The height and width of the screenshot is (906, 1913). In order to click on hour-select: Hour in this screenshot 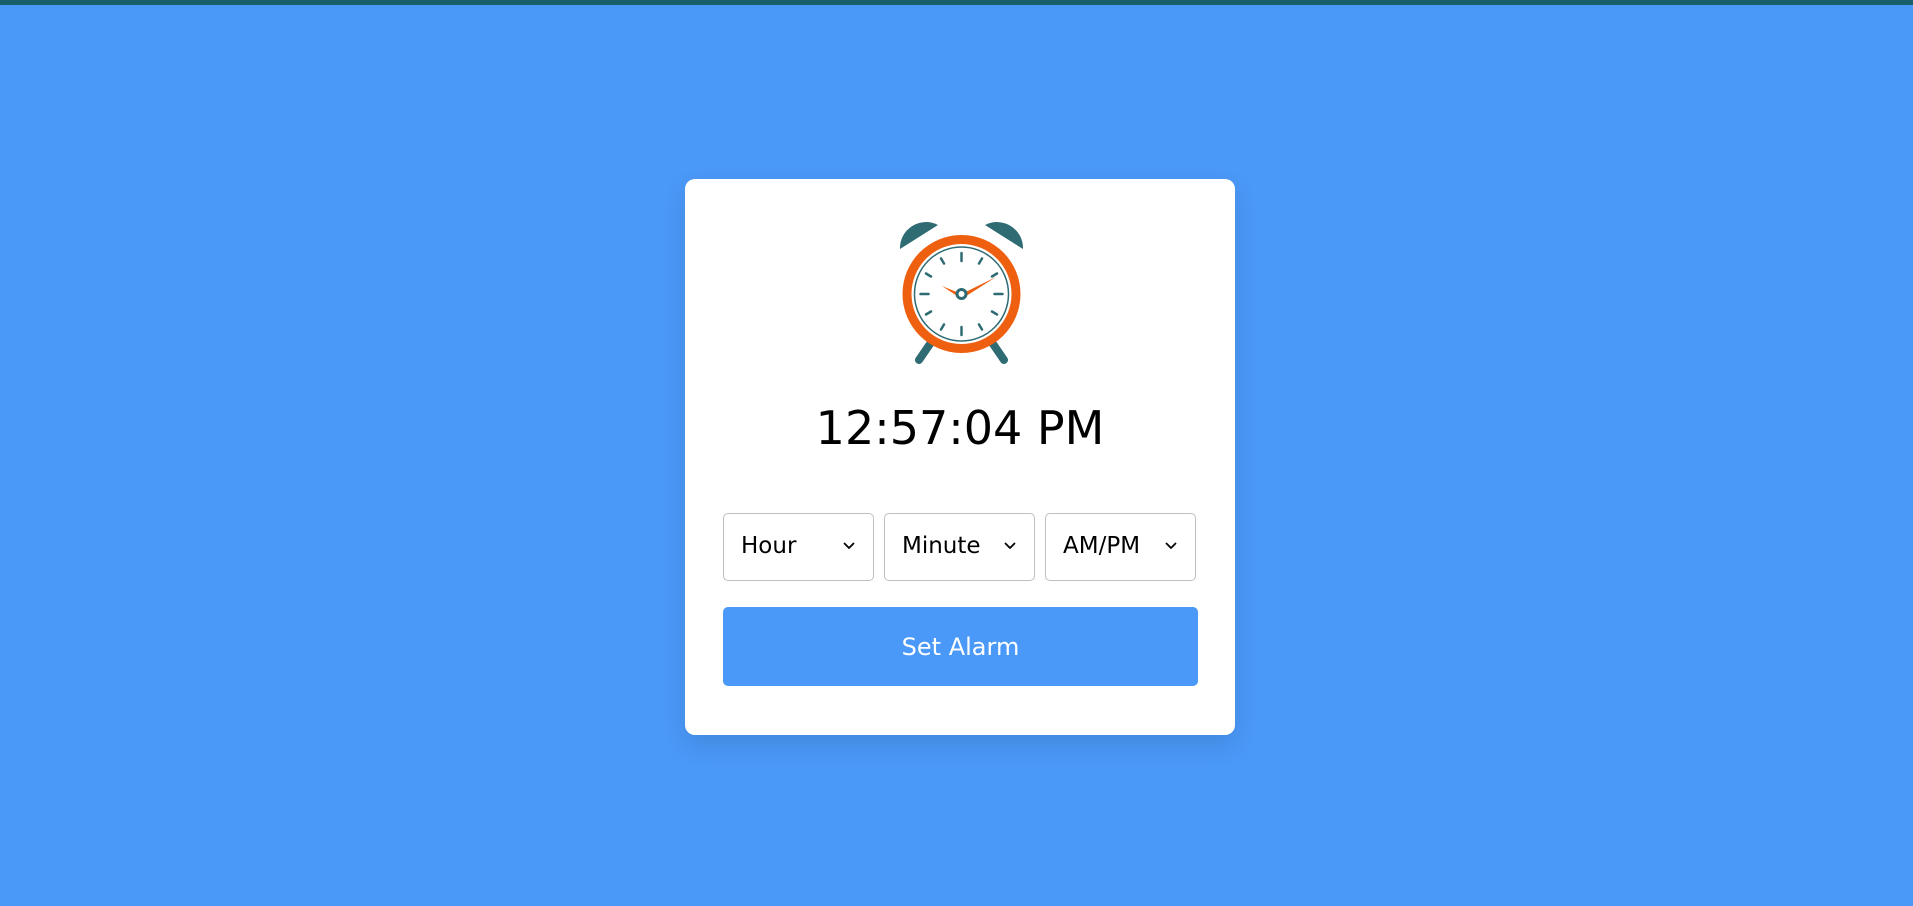, I will do `click(798, 547)`.